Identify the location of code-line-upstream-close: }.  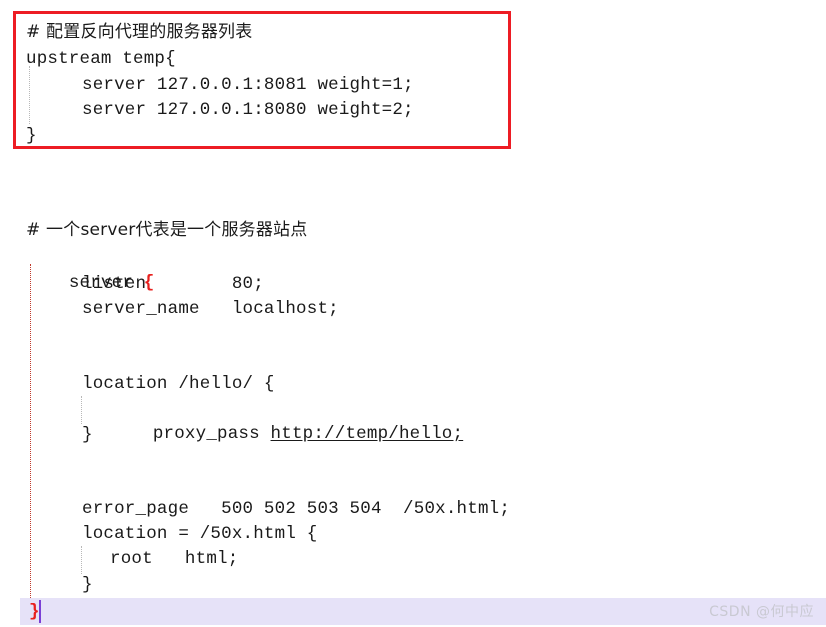
(31, 136).